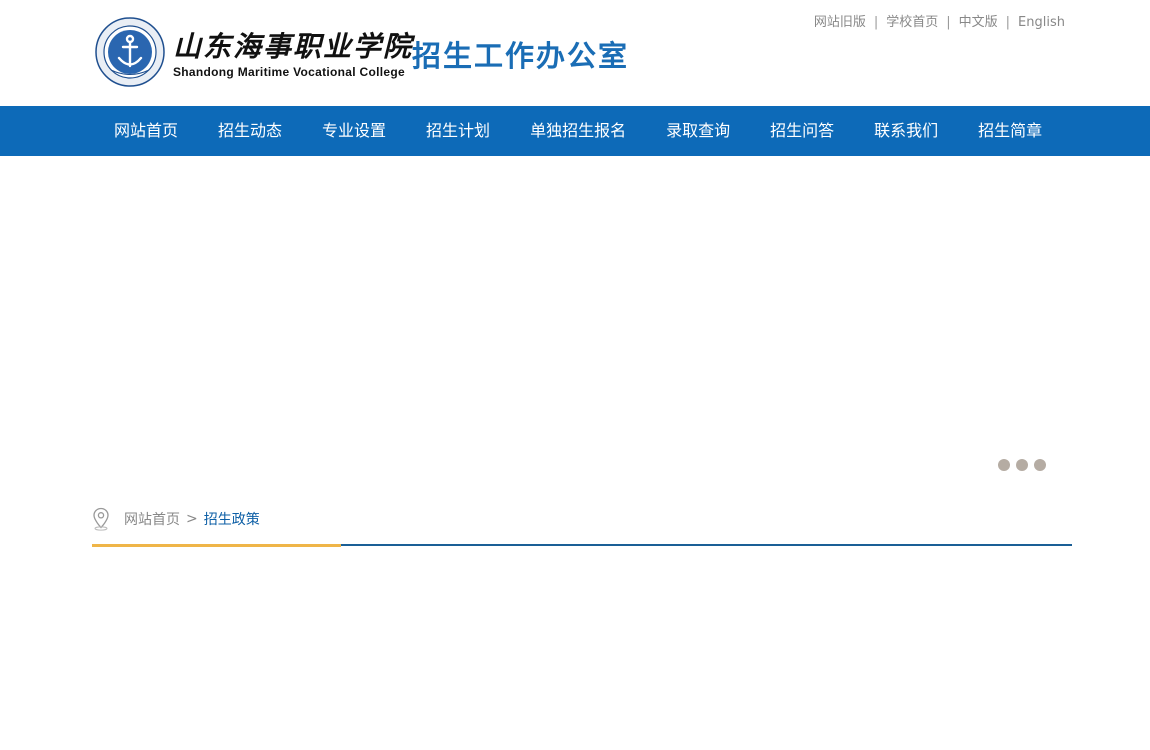 This screenshot has width=1150, height=750. What do you see at coordinates (521, 56) in the screenshot?
I see `office-title: 招生工作办公室` at bounding box center [521, 56].